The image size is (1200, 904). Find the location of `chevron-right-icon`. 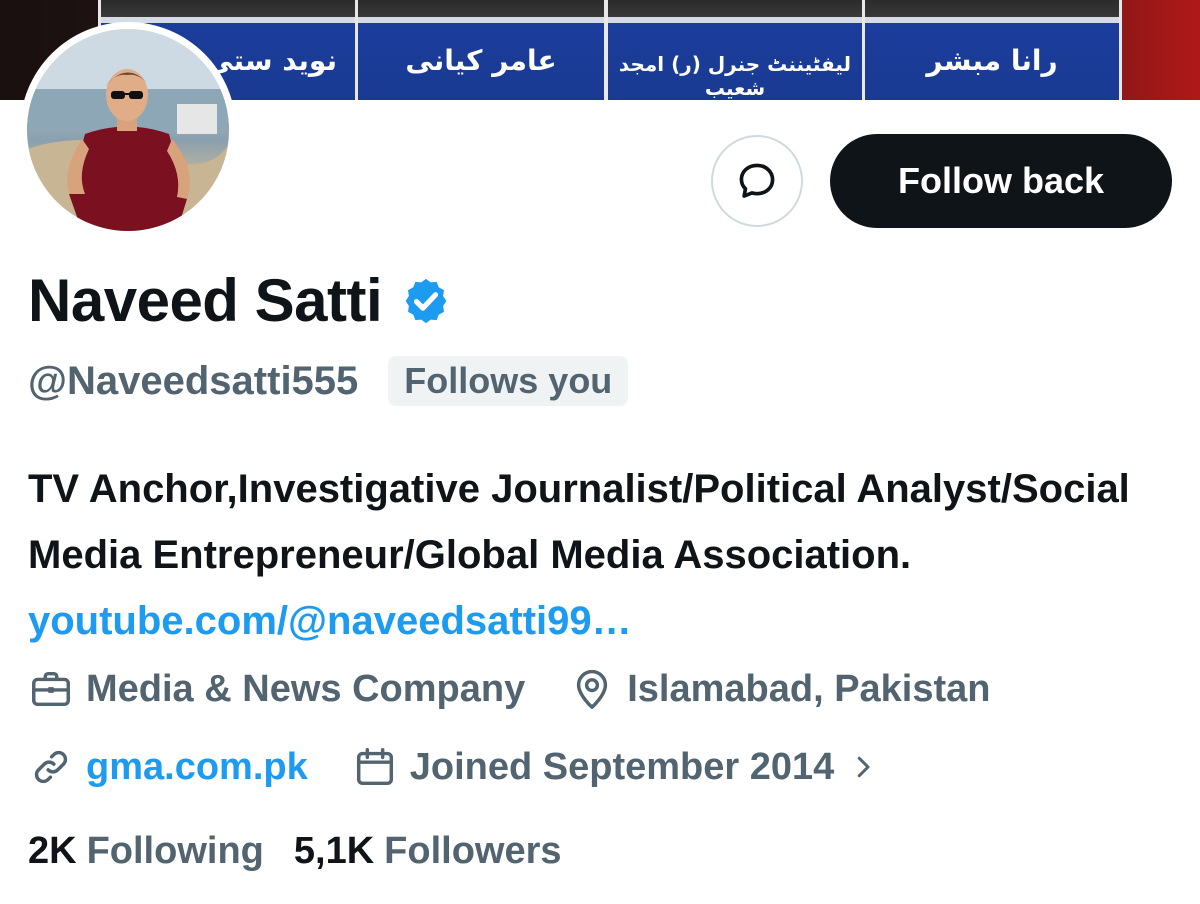

chevron-right-icon is located at coordinates (863, 767).